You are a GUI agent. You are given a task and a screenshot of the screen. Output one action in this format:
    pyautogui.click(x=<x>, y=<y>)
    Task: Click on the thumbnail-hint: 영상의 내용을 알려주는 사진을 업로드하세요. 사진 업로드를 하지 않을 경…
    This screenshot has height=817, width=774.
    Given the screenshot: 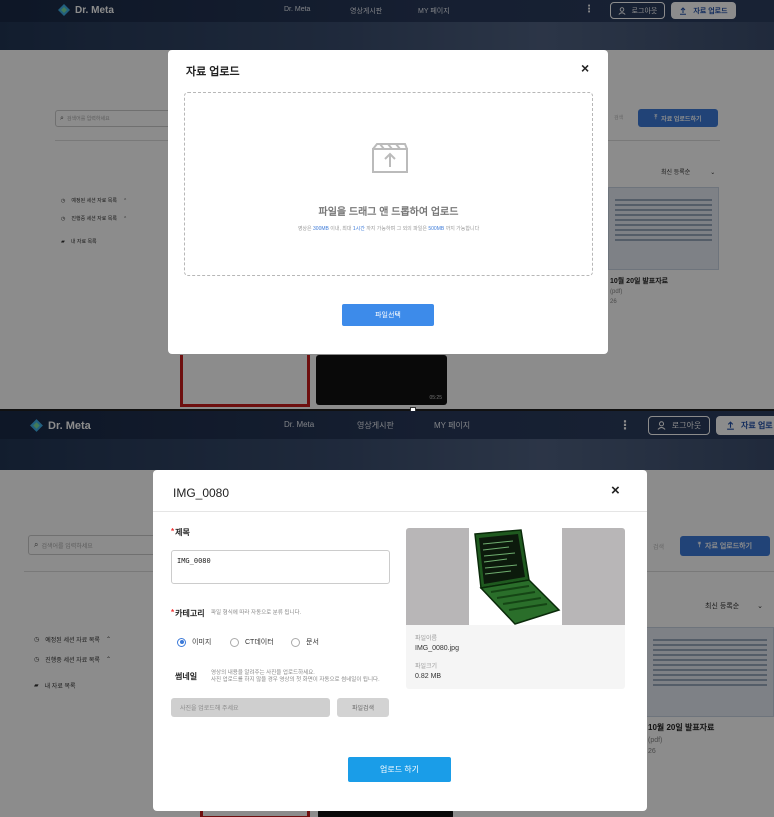 What is the action you would take?
    pyautogui.click(x=295, y=677)
    